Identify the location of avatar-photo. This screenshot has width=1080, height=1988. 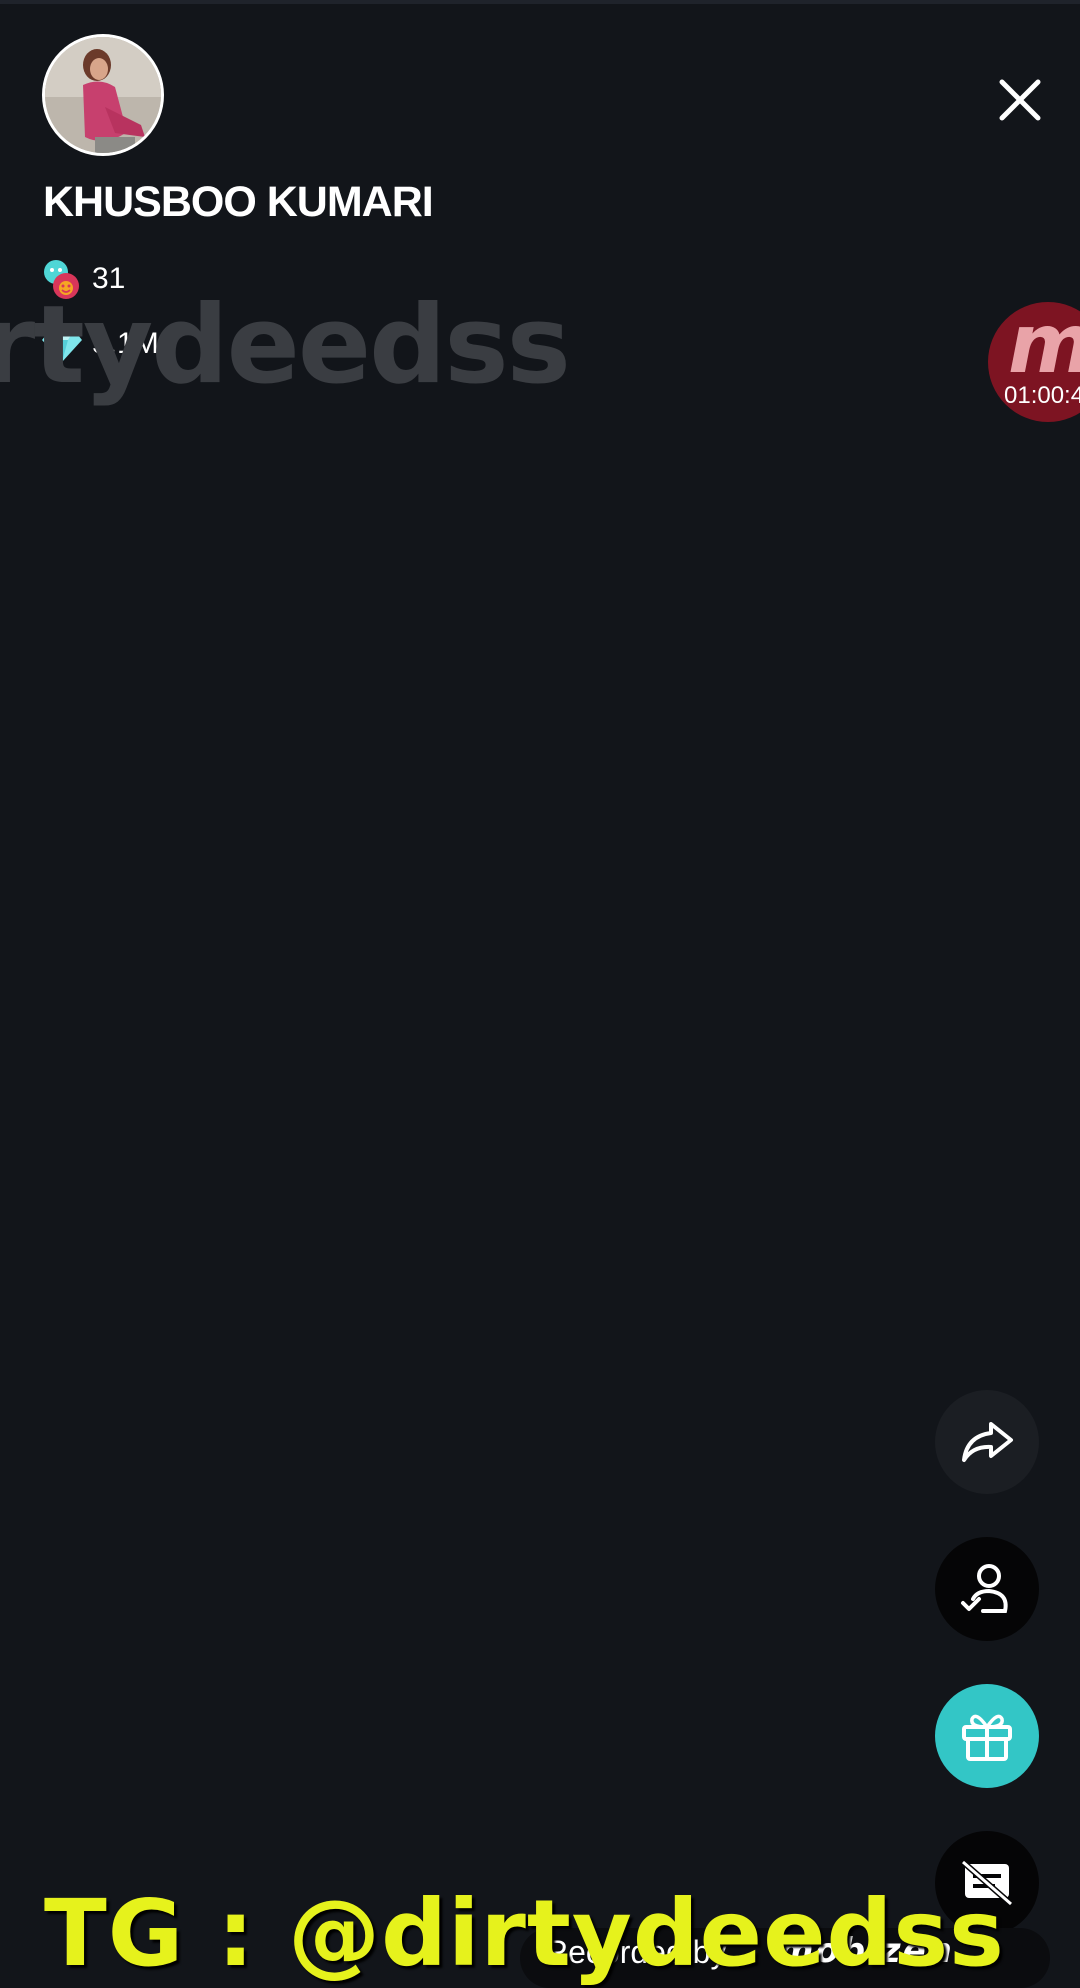
(103, 95).